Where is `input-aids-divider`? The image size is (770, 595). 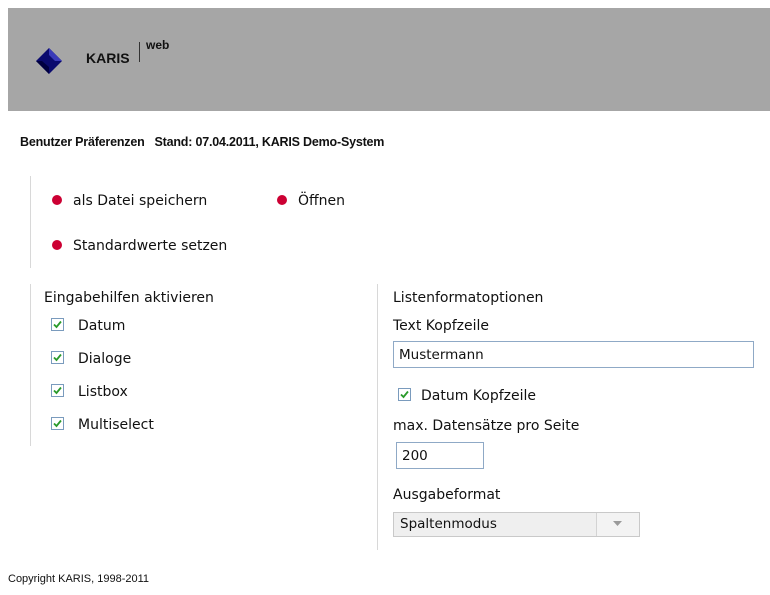
input-aids-divider is located at coordinates (30, 365).